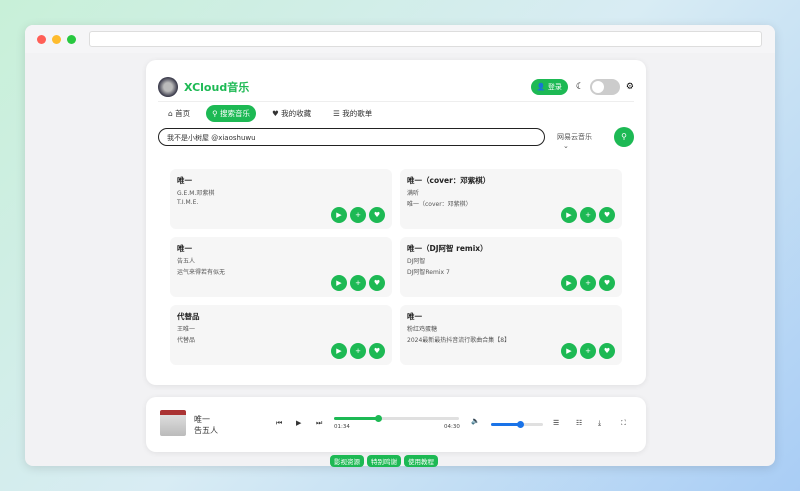 This screenshot has height=491, width=800. What do you see at coordinates (336, 113) in the screenshot?
I see `list-icon: ☰` at bounding box center [336, 113].